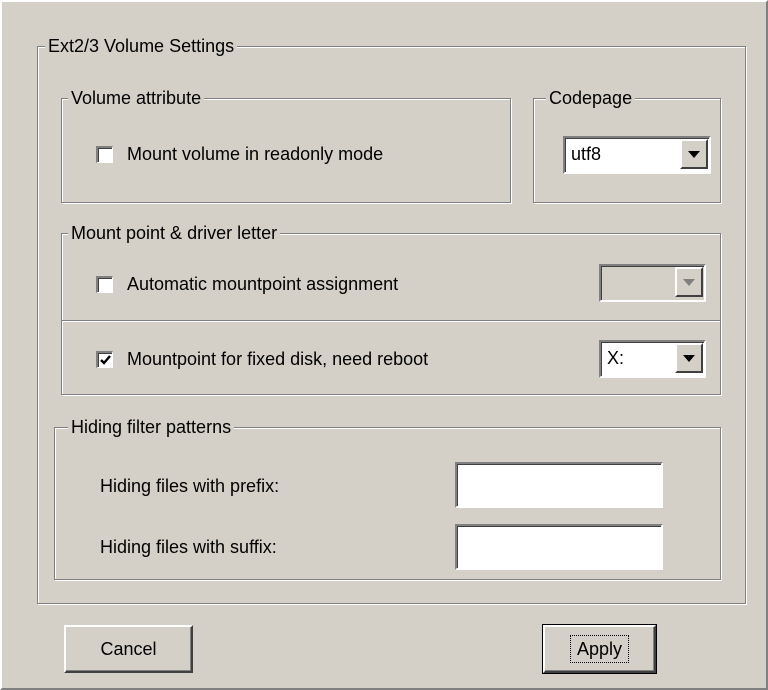 Image resolution: width=768 pixels, height=690 pixels. What do you see at coordinates (559, 547) in the screenshot?
I see `suffix-input` at bounding box center [559, 547].